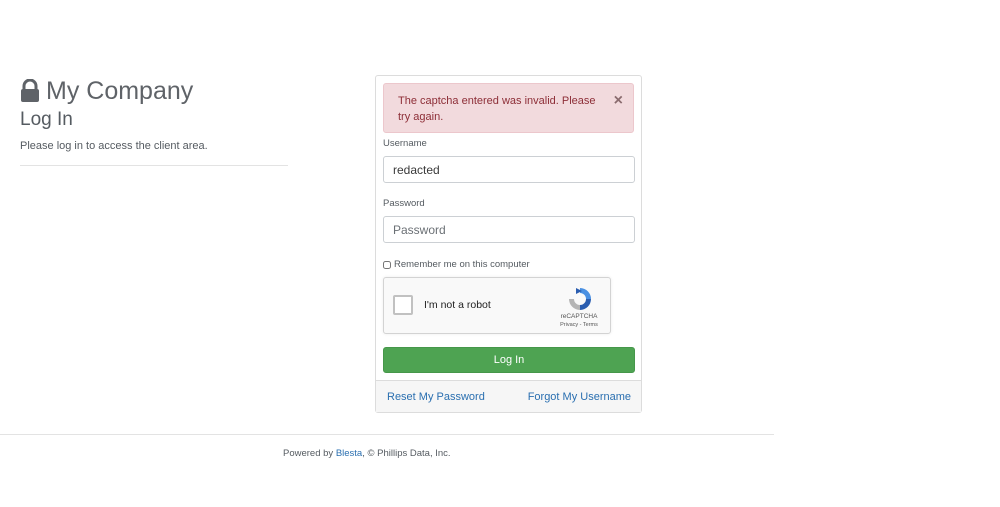  Describe the element at coordinates (579, 325) in the screenshot. I see `recaptcha-links: Privacy - Terms` at that location.